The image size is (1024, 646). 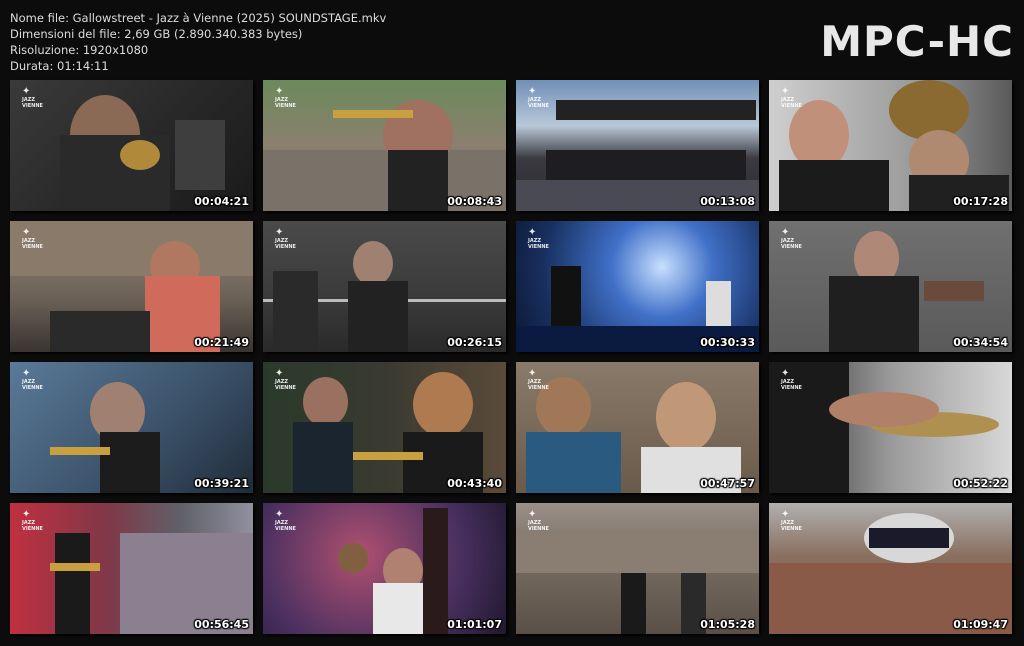 What do you see at coordinates (131, 427) in the screenshot?
I see `video-thumbnail: ✦ JAZZ VIENNE 00:39:21` at bounding box center [131, 427].